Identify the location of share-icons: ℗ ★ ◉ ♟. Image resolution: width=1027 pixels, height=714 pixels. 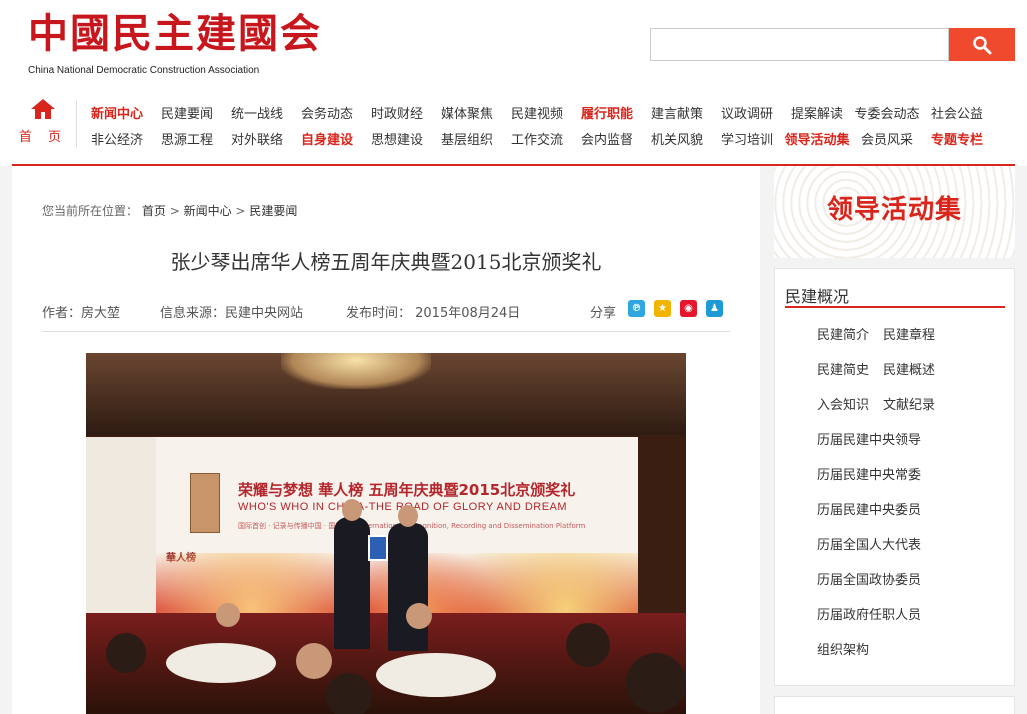
(675, 308).